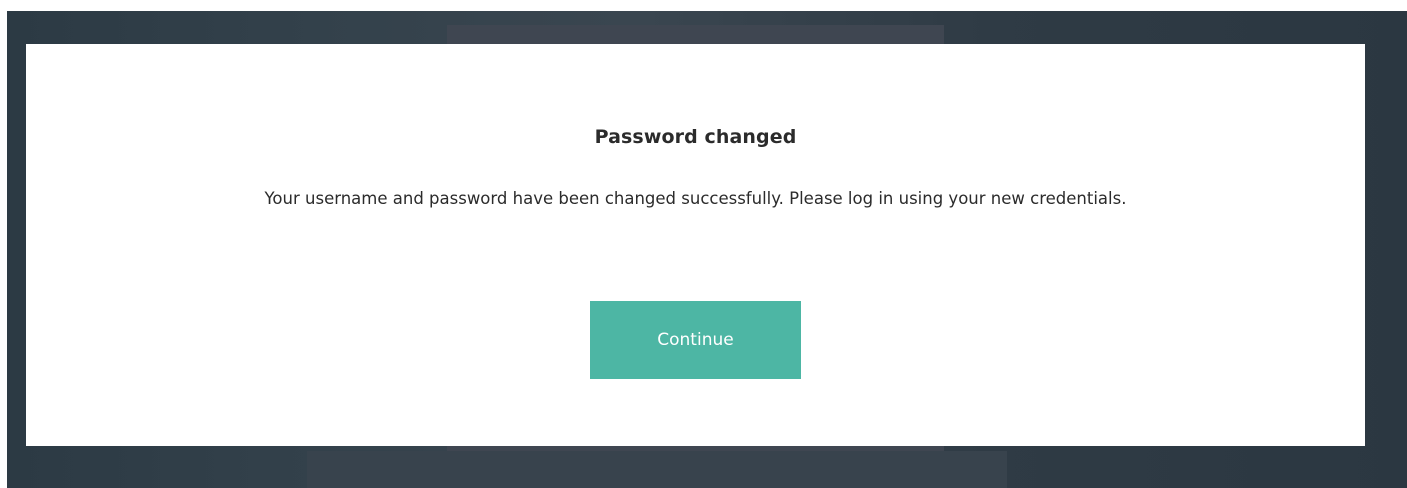 The image size is (1407, 488). Describe the element at coordinates (657, 469) in the screenshot. I see `backdrop-panel-lower` at that location.